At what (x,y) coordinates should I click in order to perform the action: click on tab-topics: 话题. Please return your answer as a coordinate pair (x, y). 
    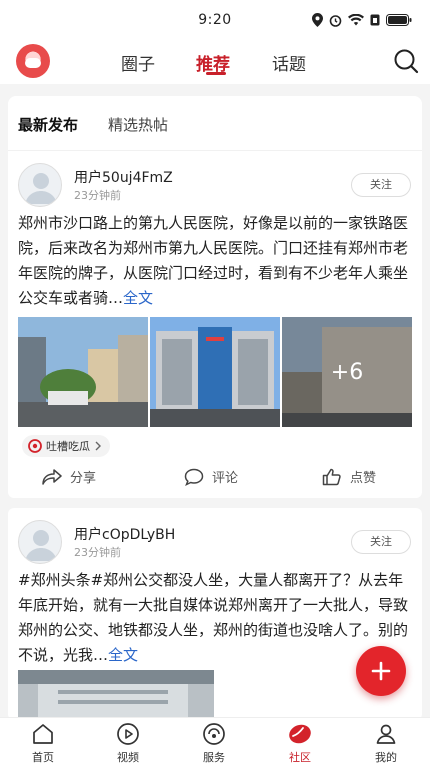
    Looking at the image, I should click on (289, 62).